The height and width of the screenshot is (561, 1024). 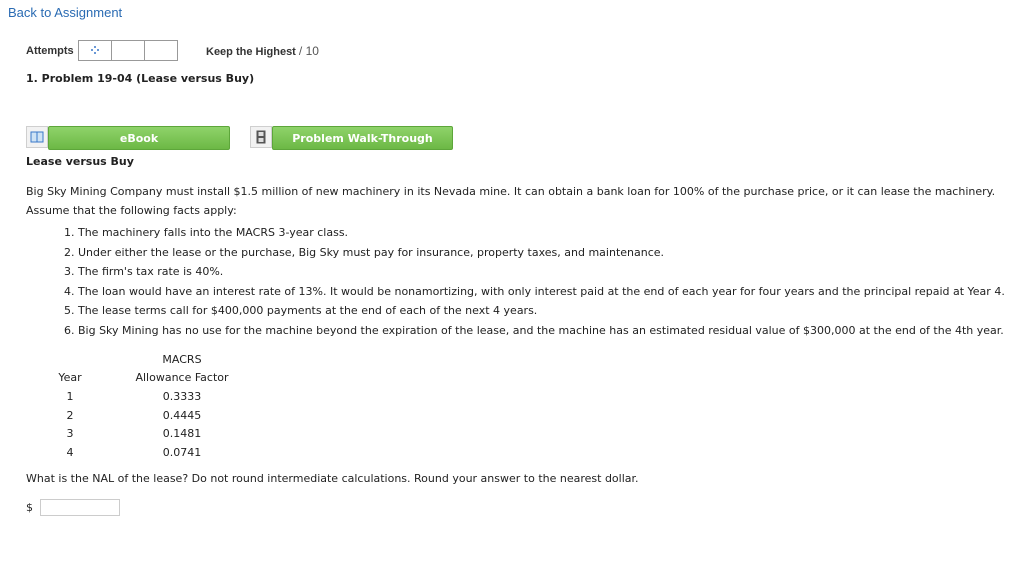 I want to click on factor-cell: 0.4445, so click(x=182, y=415).